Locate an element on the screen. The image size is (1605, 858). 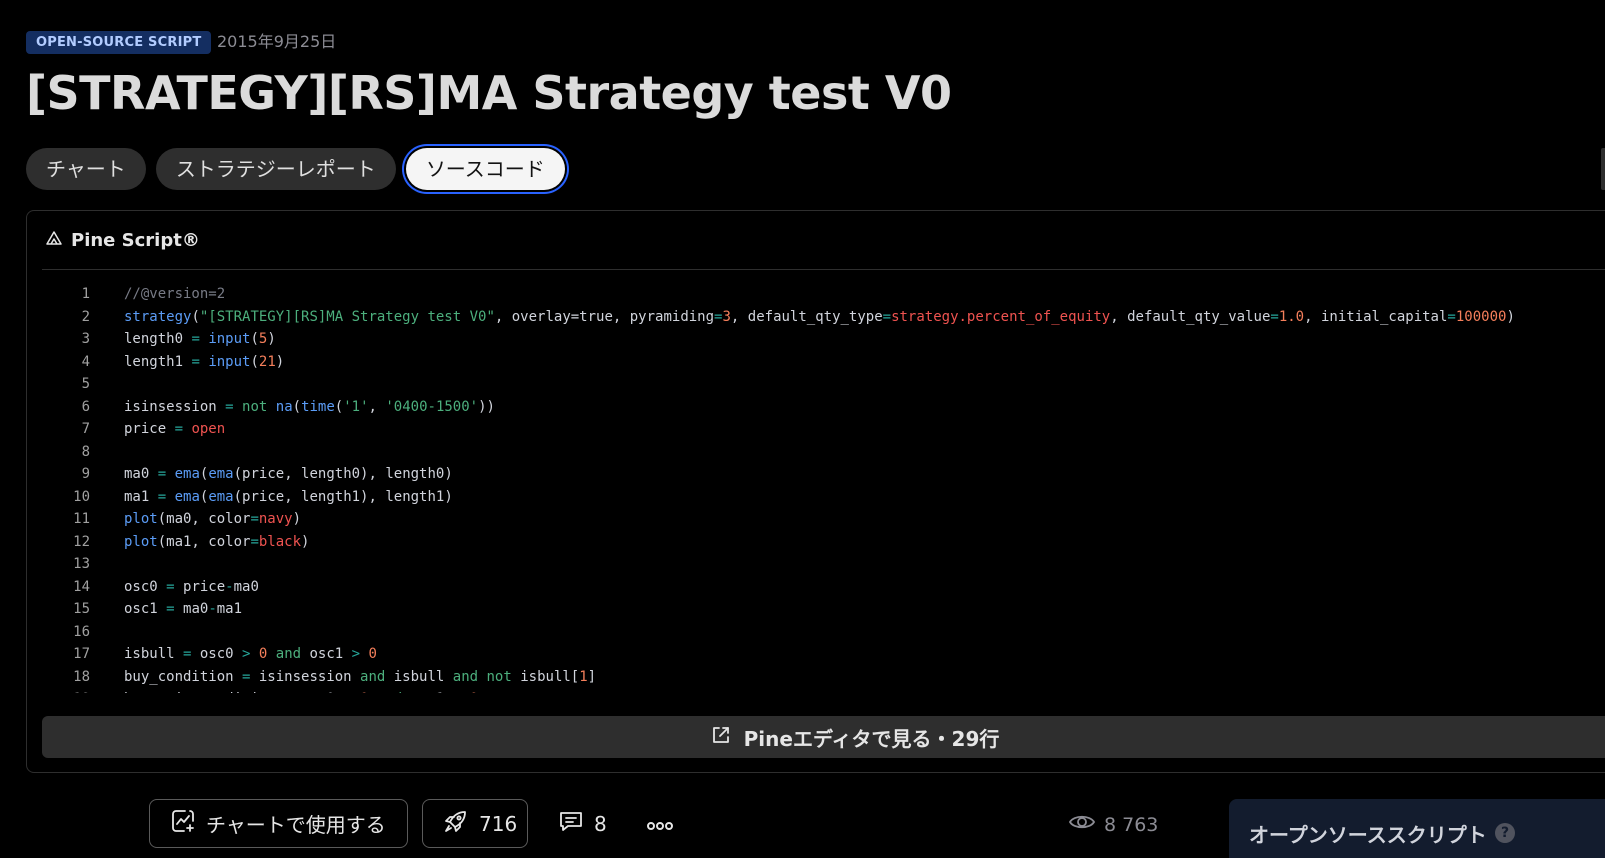
publish-date: 2015年9月25日 is located at coordinates (277, 41).